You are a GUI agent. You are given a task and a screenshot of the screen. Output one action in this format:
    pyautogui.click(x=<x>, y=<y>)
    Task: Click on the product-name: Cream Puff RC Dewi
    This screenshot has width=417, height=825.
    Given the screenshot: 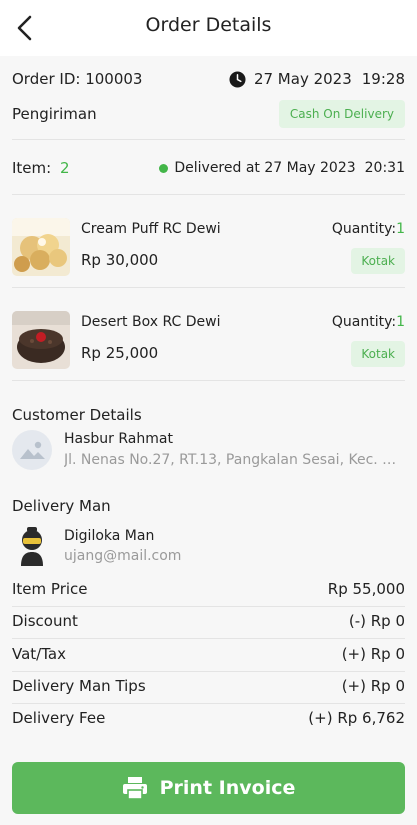 What is the action you would take?
    pyautogui.click(x=151, y=229)
    